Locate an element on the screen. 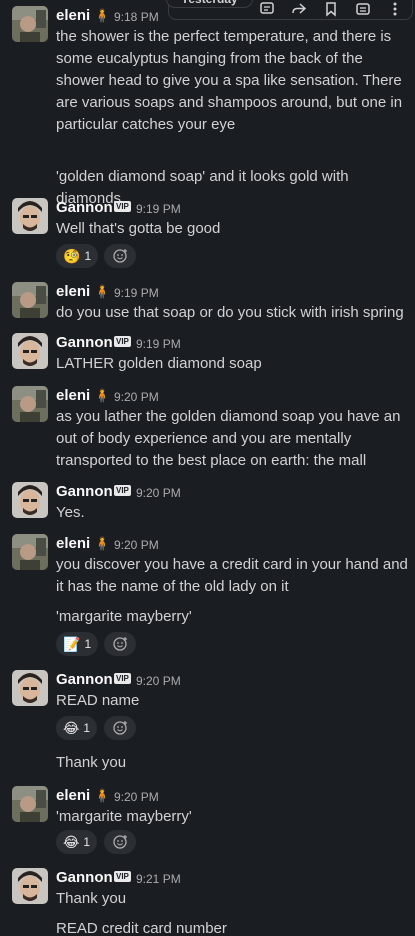  reaction-pill: 🧐 1 is located at coordinates (77, 256).